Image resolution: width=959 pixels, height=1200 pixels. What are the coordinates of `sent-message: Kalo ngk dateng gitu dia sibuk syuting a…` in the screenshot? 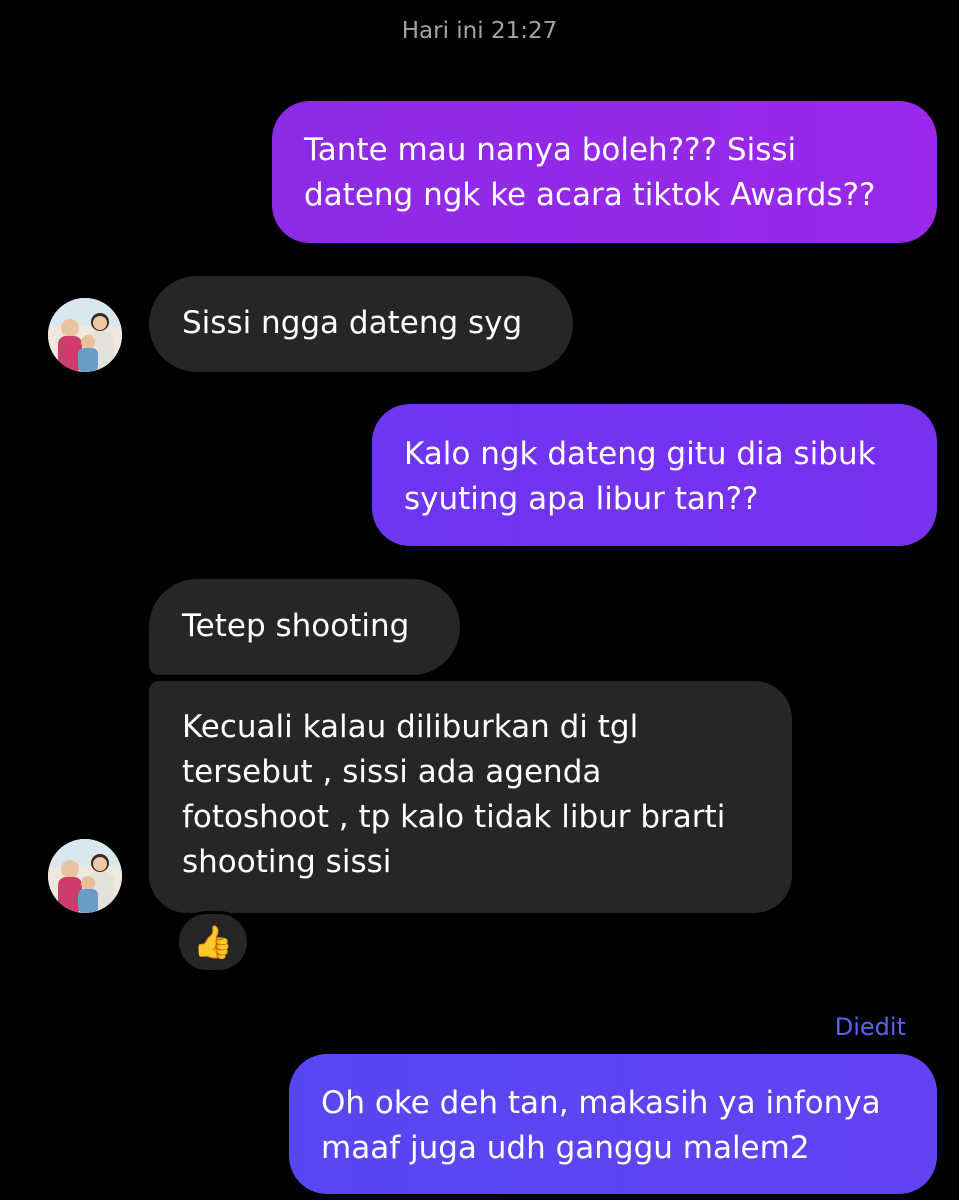 It's located at (654, 475).